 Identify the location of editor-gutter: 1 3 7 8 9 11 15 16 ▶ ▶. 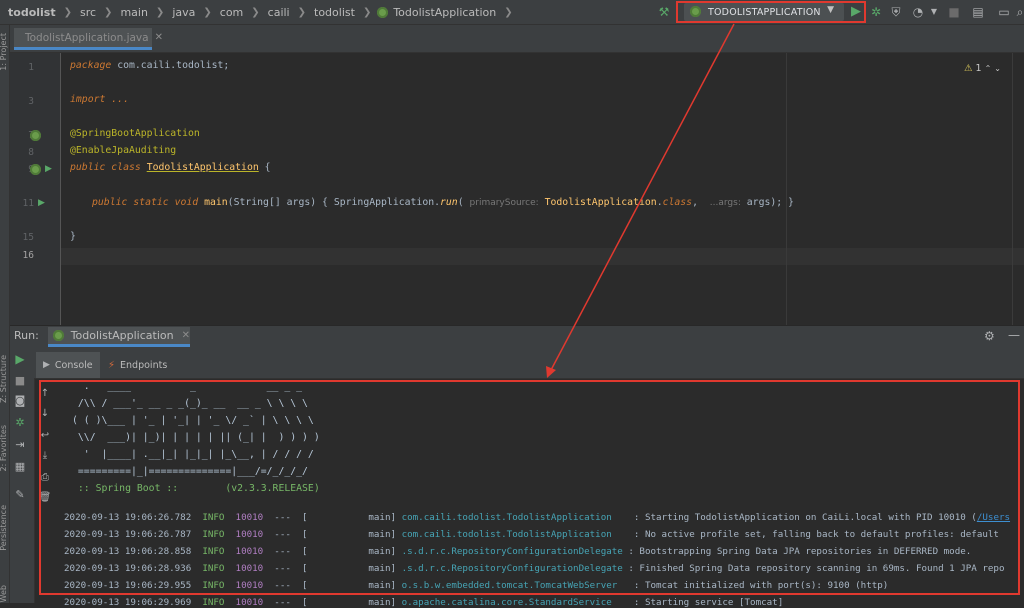
(35, 189).